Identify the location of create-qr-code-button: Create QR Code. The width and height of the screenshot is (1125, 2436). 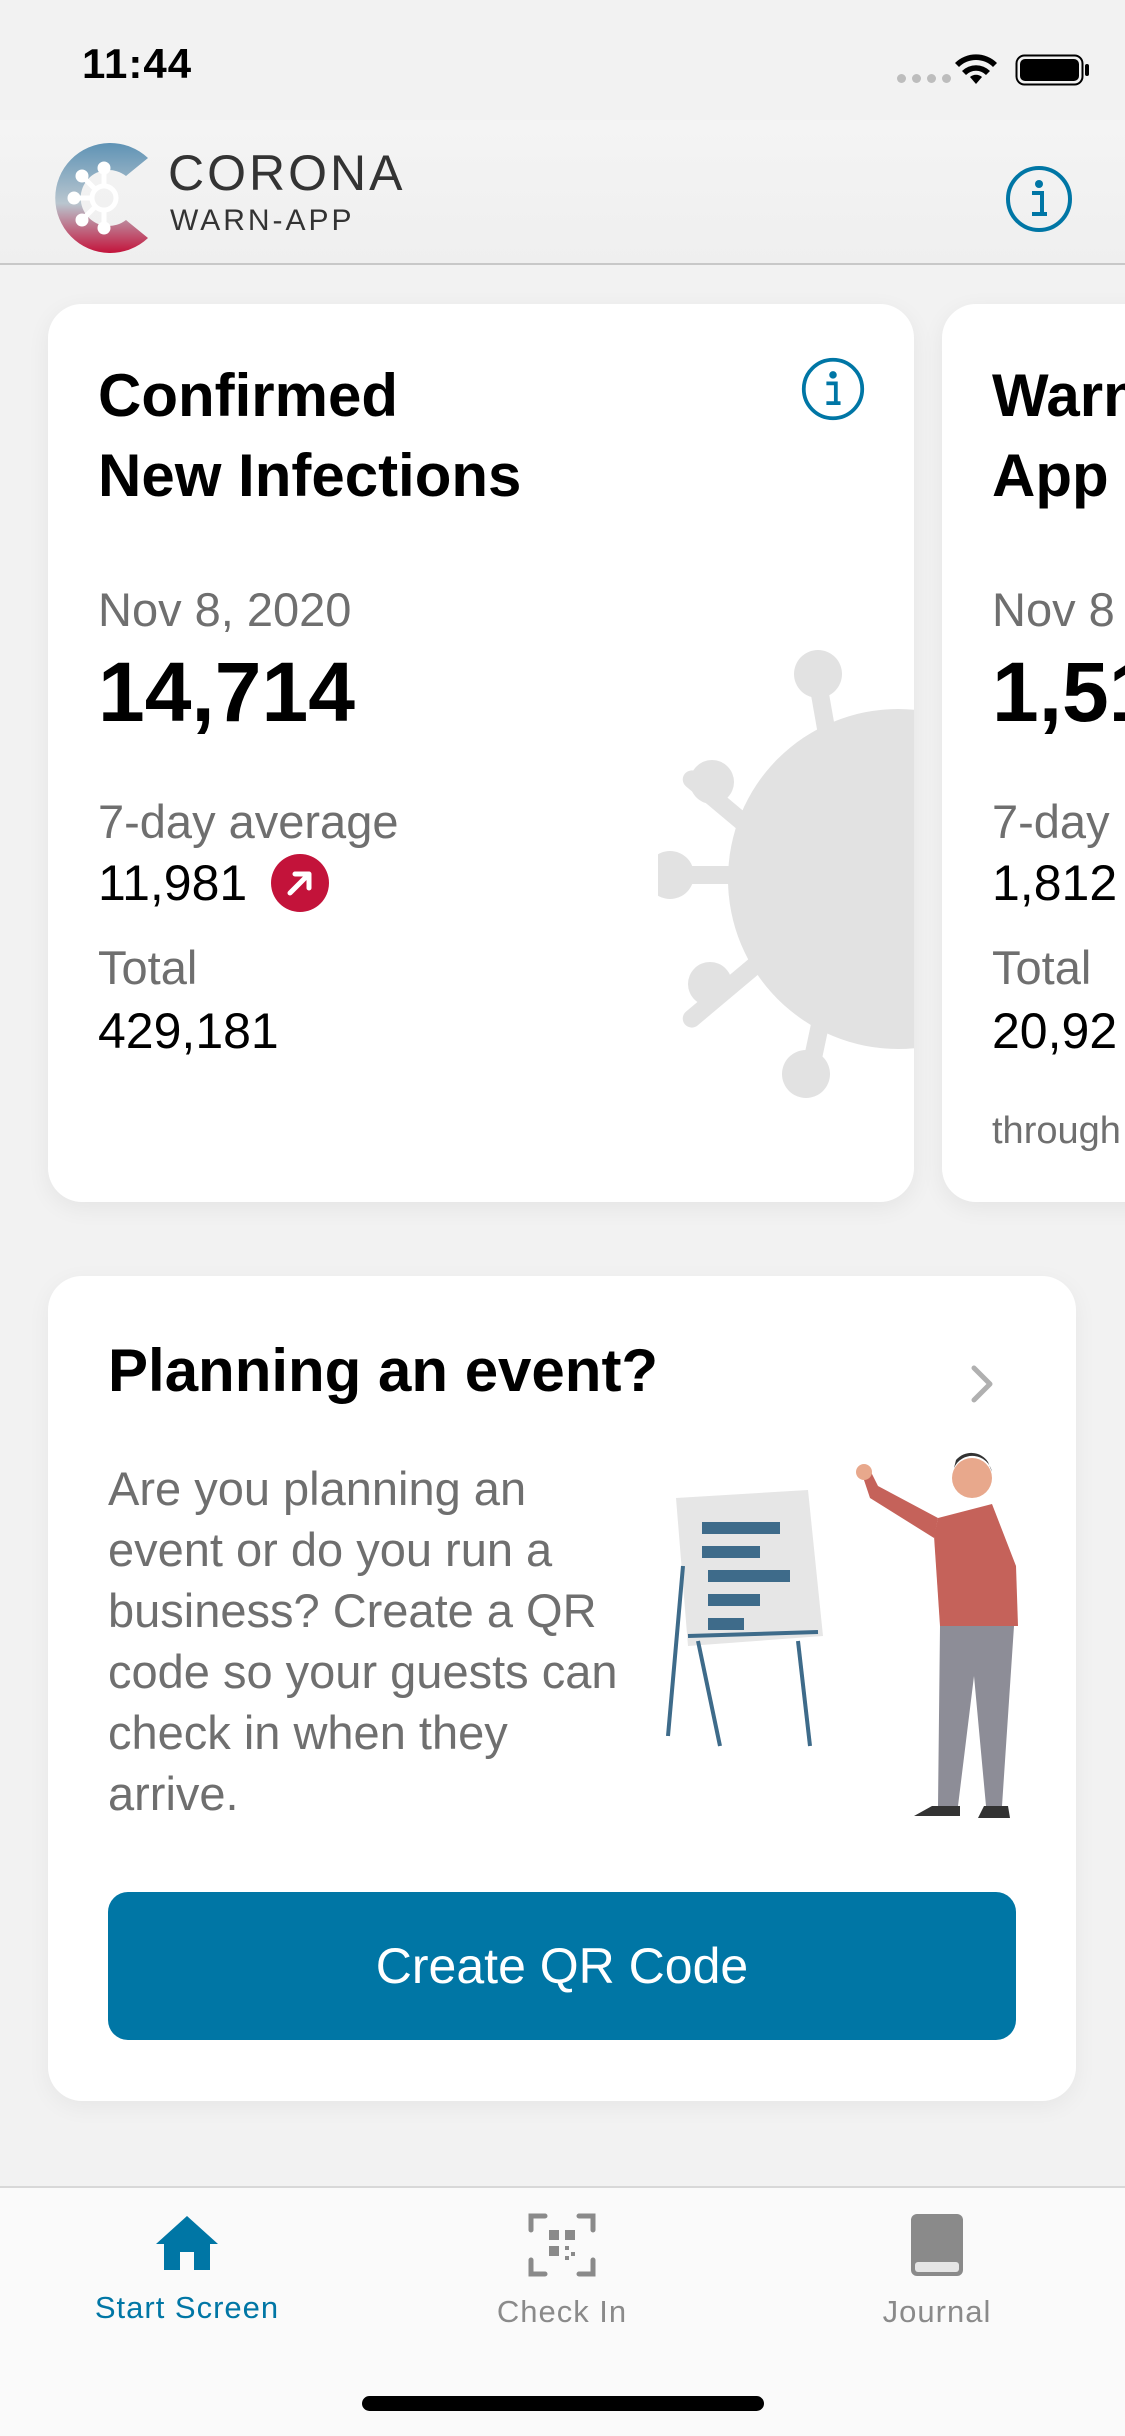
(562, 1966).